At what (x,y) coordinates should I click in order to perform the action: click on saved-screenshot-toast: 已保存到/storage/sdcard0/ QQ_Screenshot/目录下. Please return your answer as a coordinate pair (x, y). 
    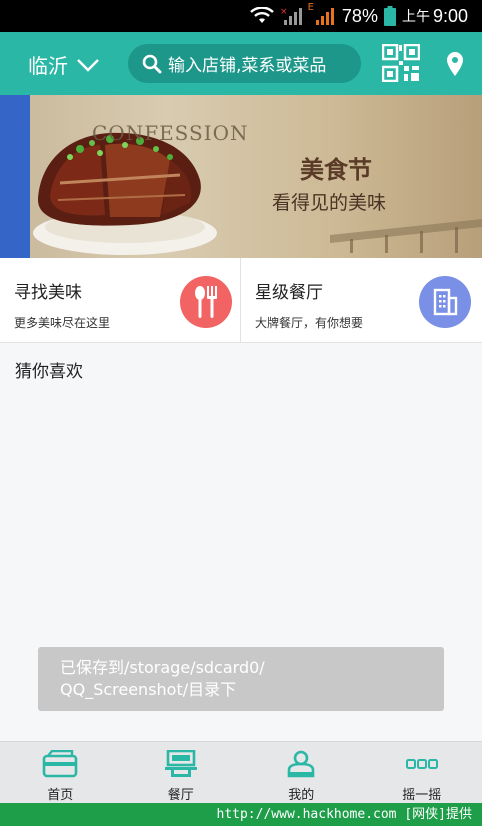
    Looking at the image, I should click on (241, 679).